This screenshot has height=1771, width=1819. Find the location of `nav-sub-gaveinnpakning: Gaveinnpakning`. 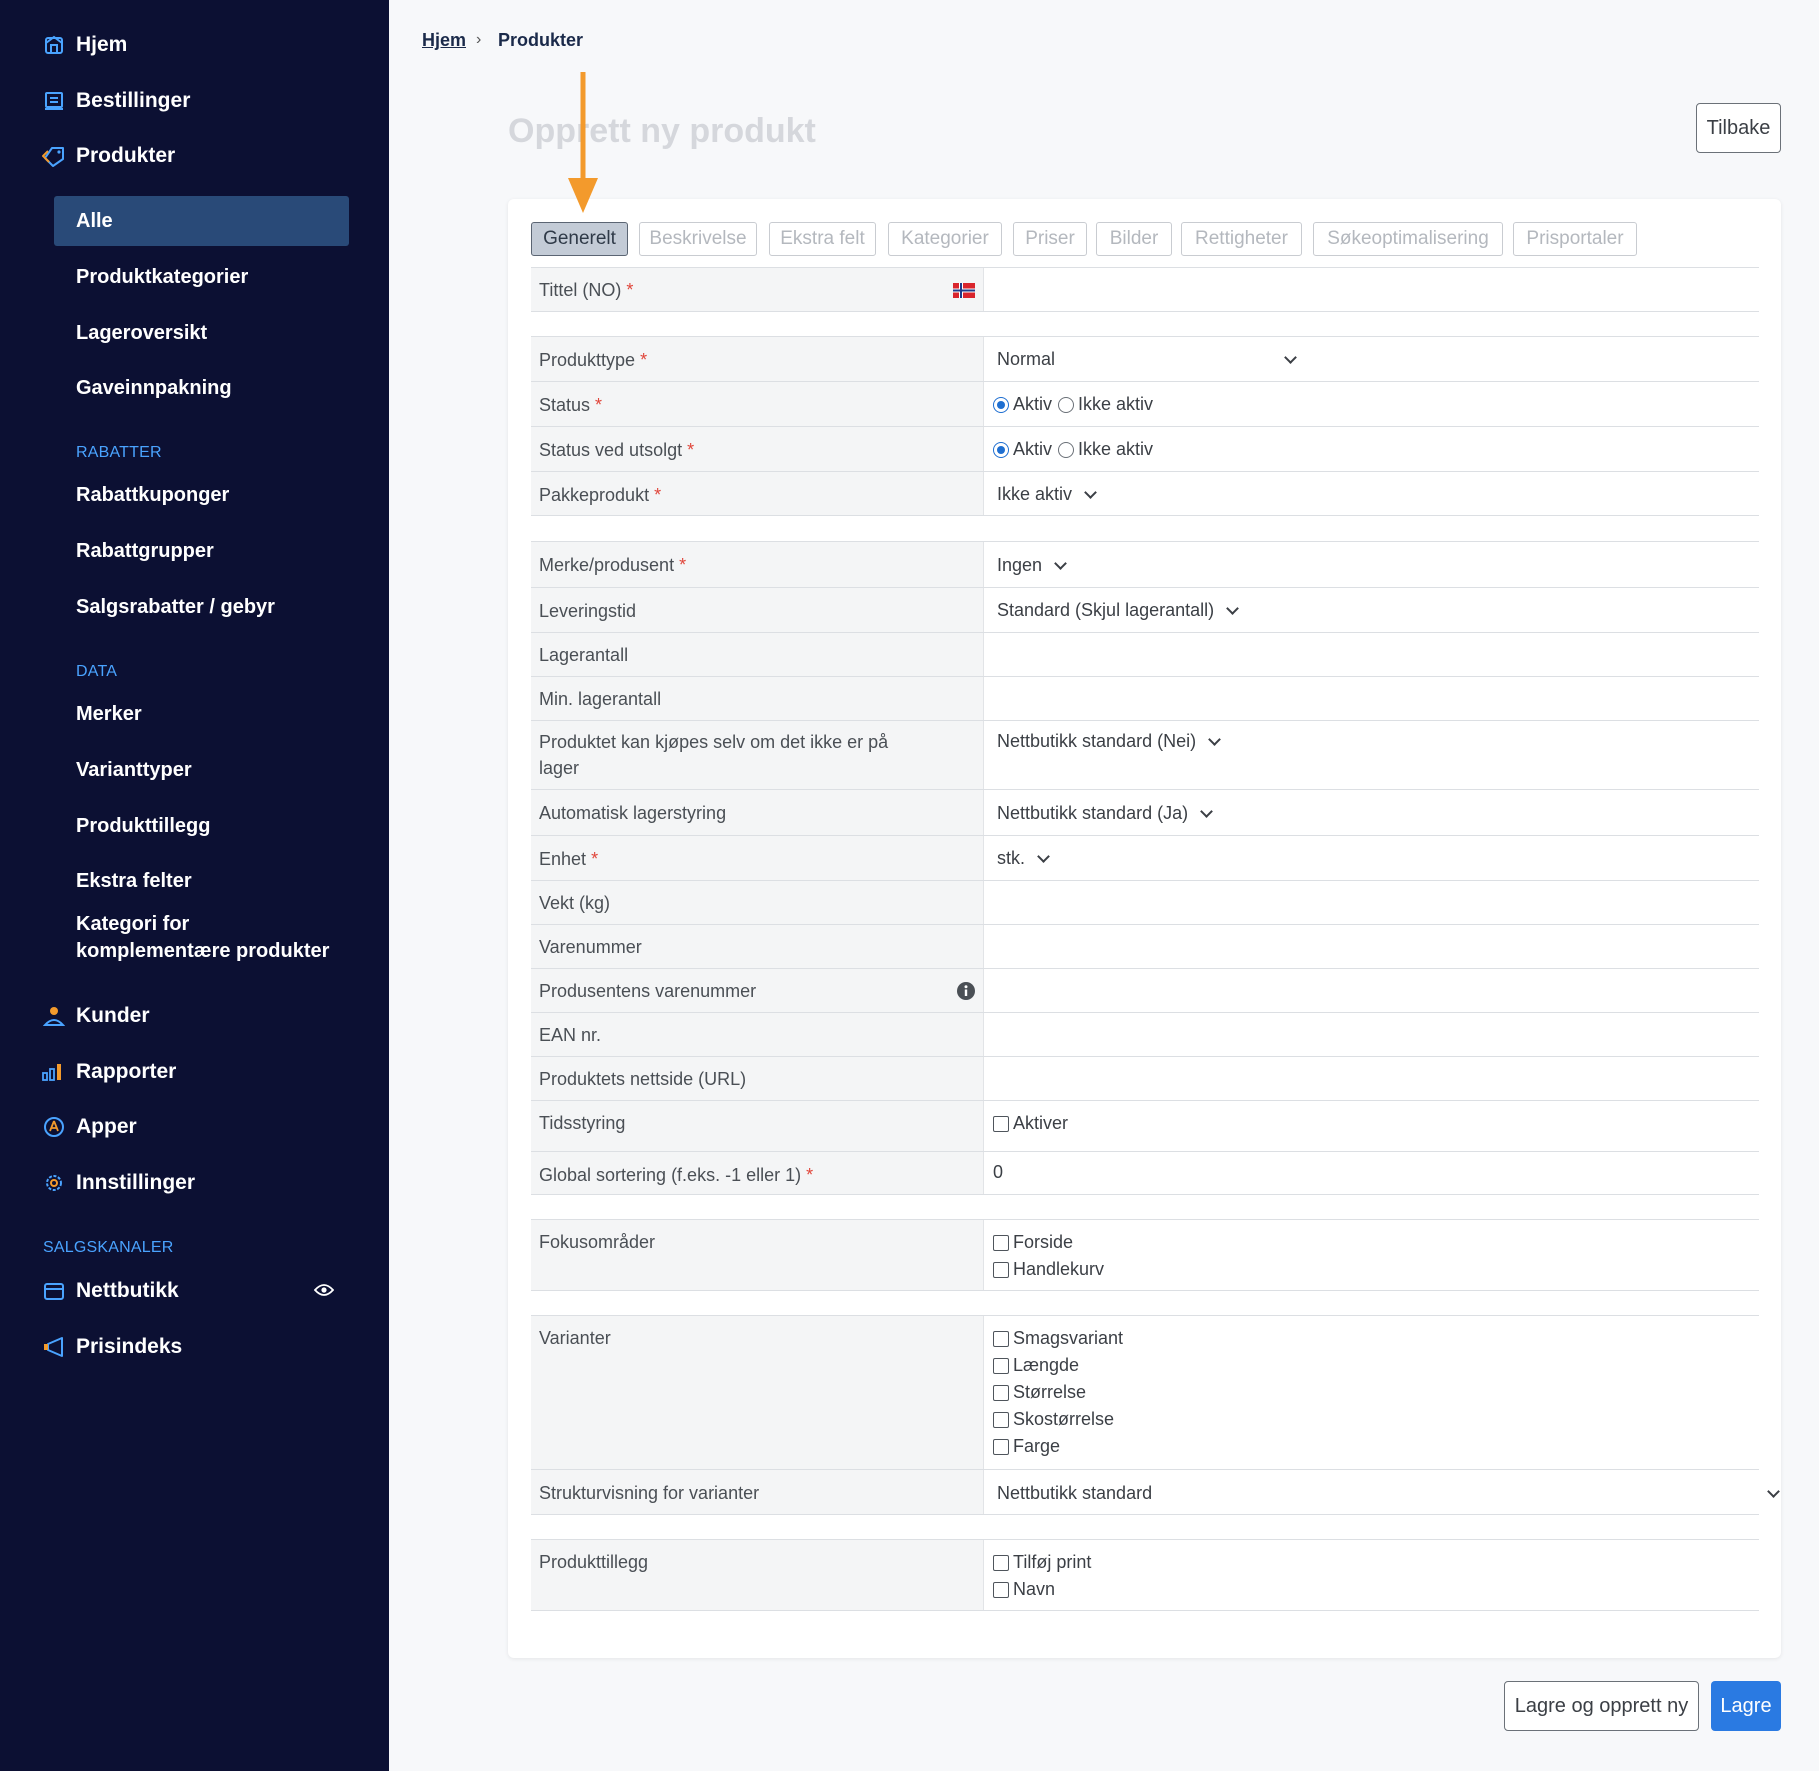

nav-sub-gaveinnpakning: Gaveinnpakning is located at coordinates (154, 388).